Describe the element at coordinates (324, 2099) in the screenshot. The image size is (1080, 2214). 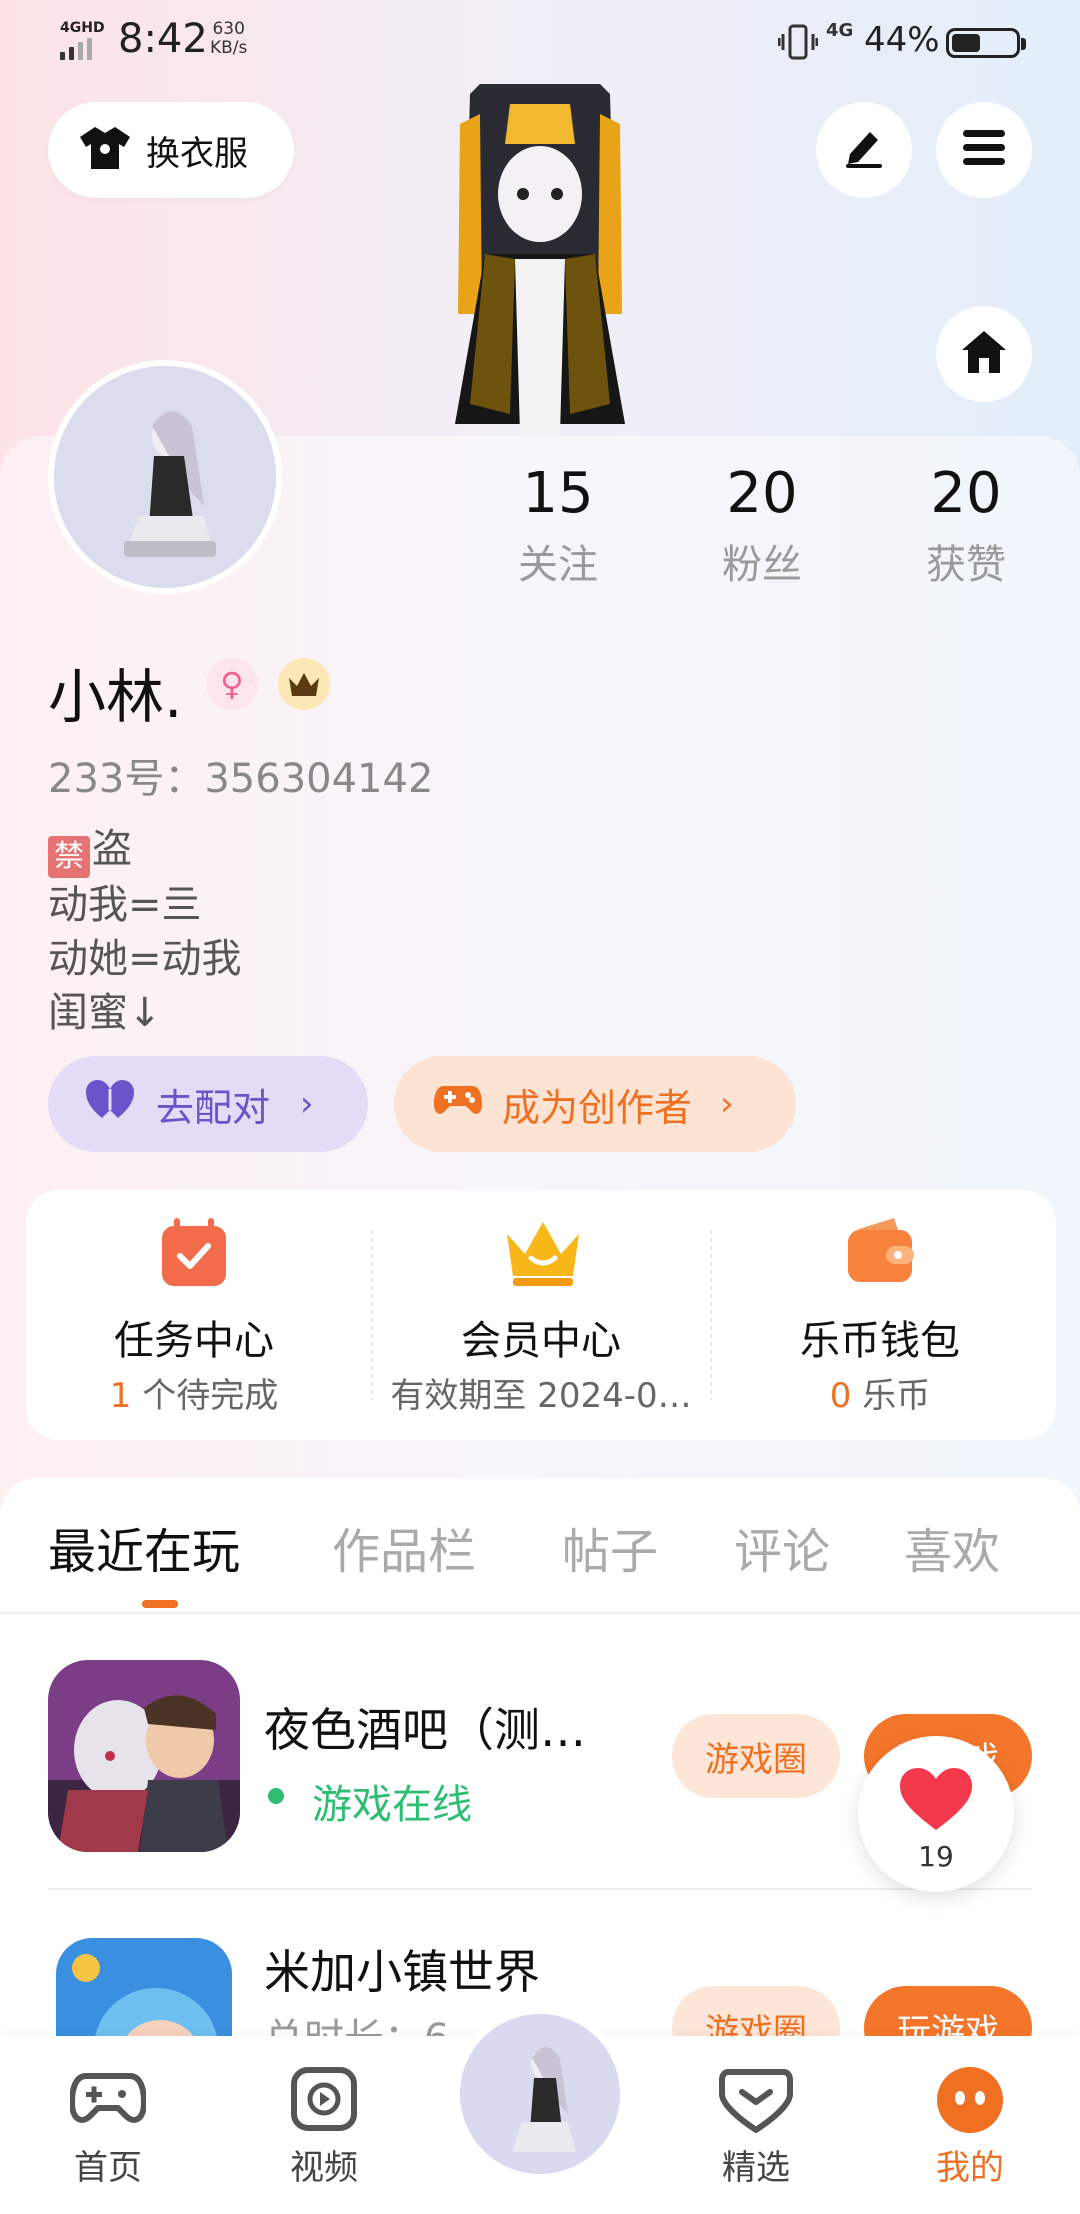
I see `video-play-icon` at that location.